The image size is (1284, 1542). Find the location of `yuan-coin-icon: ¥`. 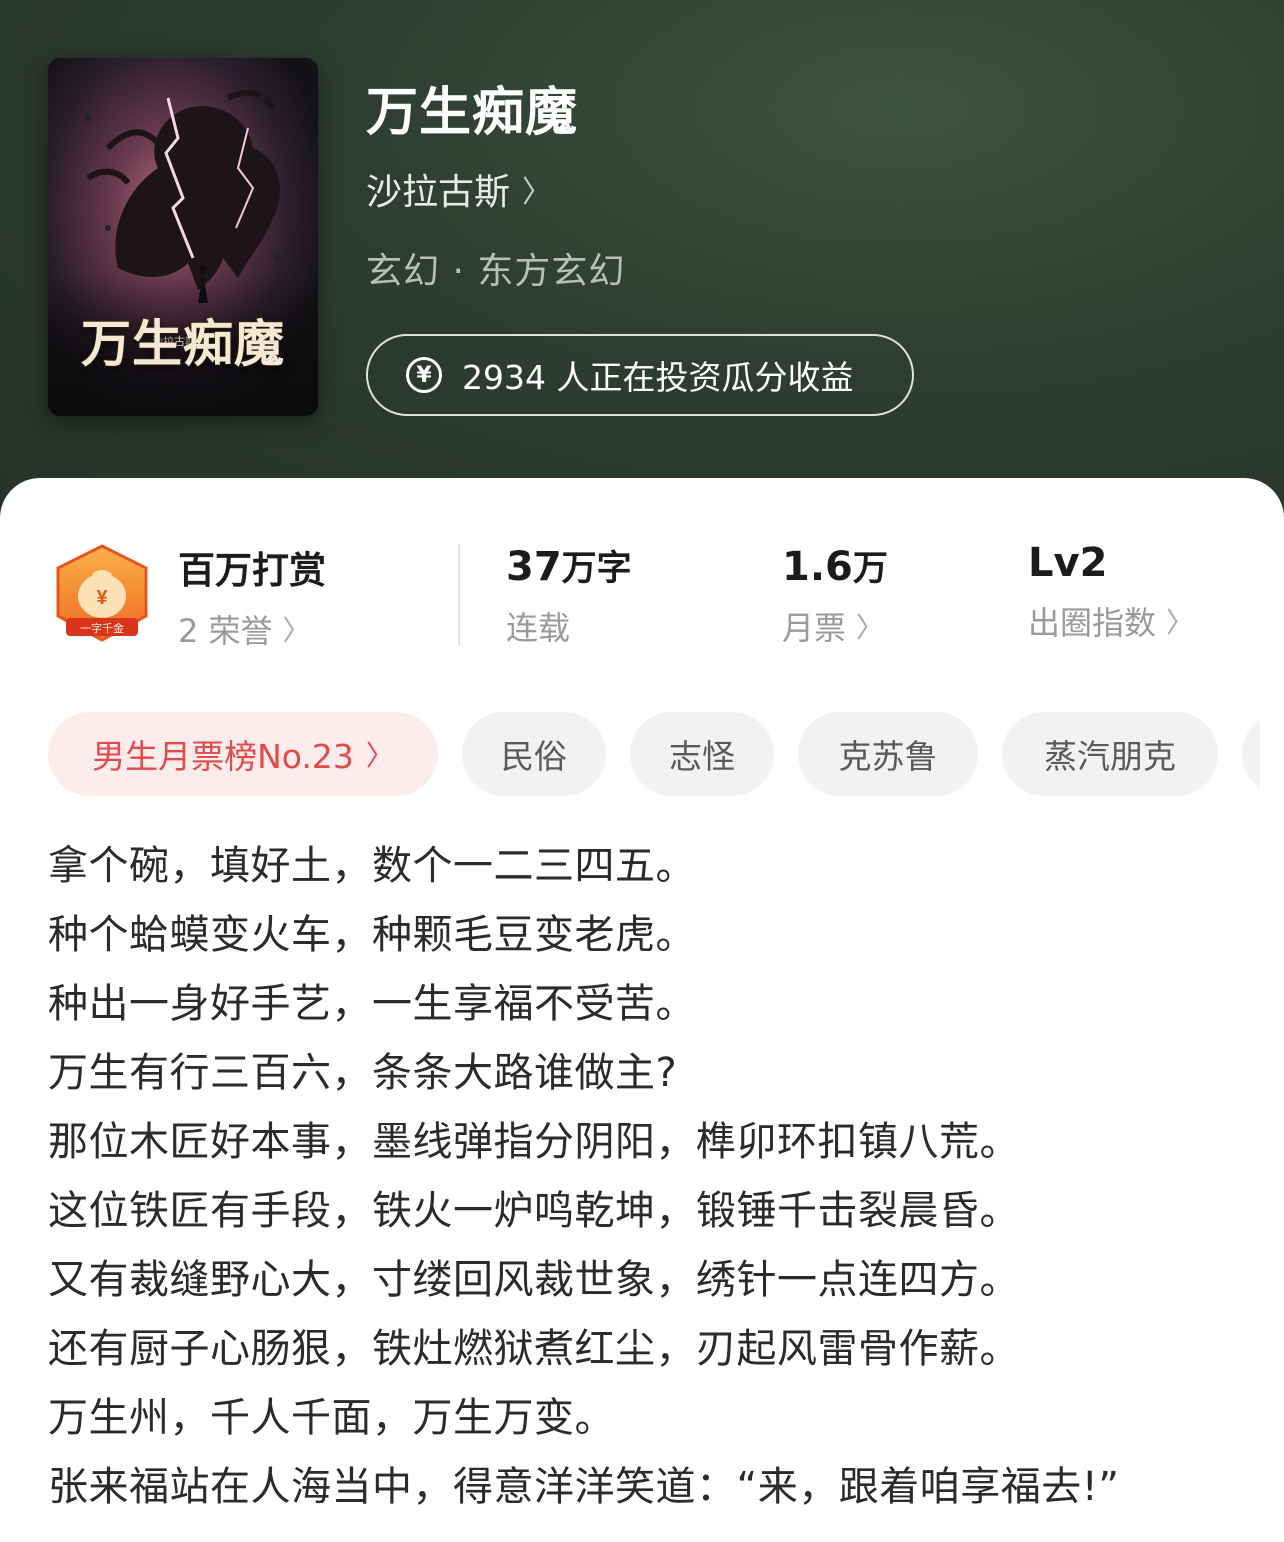

yuan-coin-icon: ¥ is located at coordinates (424, 375).